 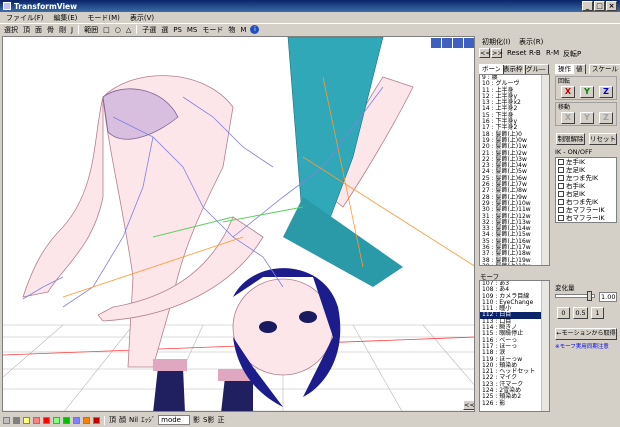 I want to click on ik-item: 左つま先IK, so click(x=586, y=178).